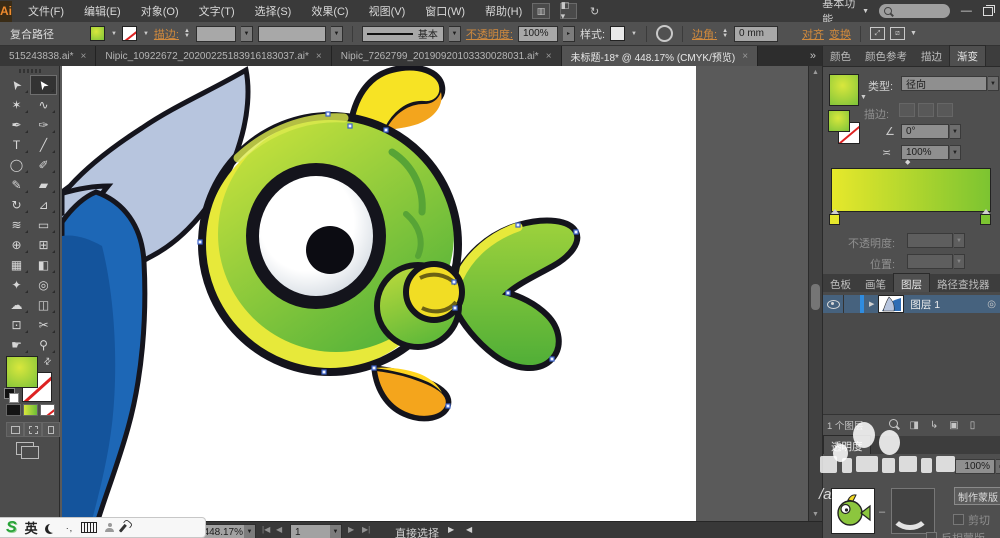  I want to click on tool-lasso-tool: ∿, so click(43, 105).